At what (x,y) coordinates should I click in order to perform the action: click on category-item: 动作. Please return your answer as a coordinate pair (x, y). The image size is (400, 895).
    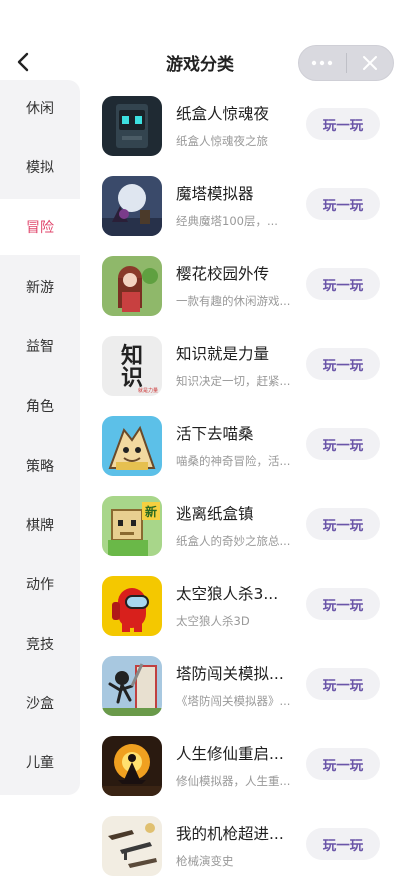
    Looking at the image, I should click on (40, 584).